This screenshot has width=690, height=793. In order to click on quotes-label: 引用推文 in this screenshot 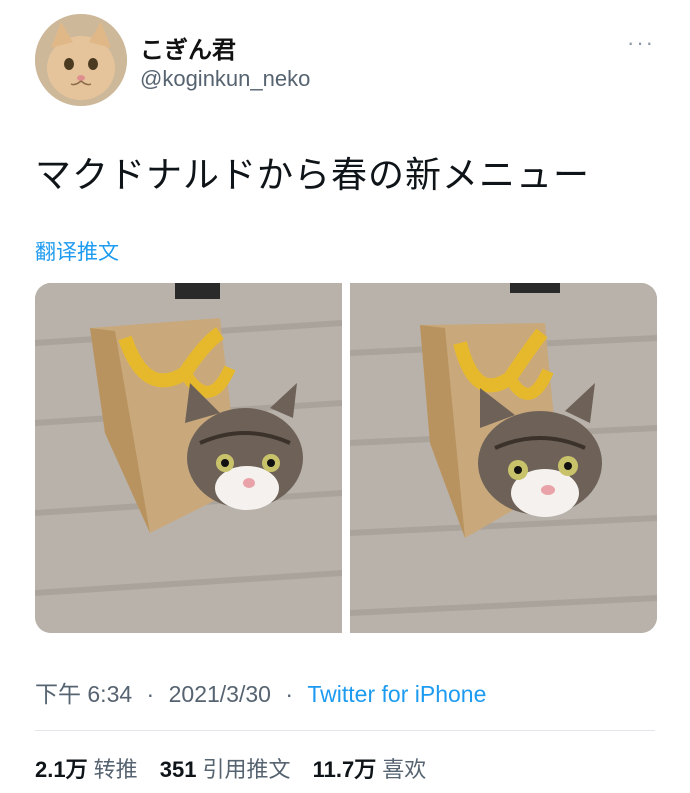, I will do `click(246, 769)`.